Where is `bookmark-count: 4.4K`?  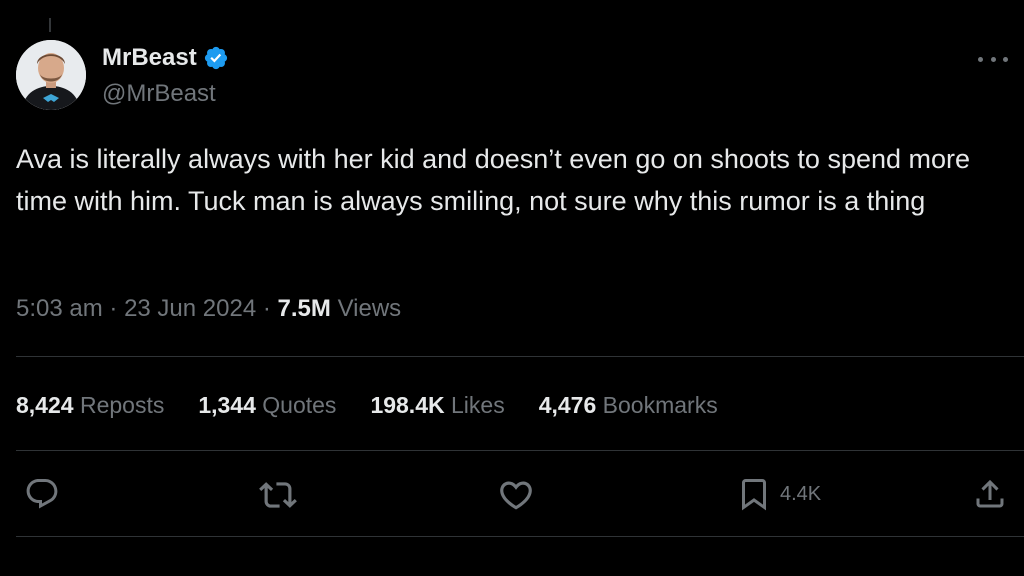
bookmark-count: 4.4K is located at coordinates (801, 493).